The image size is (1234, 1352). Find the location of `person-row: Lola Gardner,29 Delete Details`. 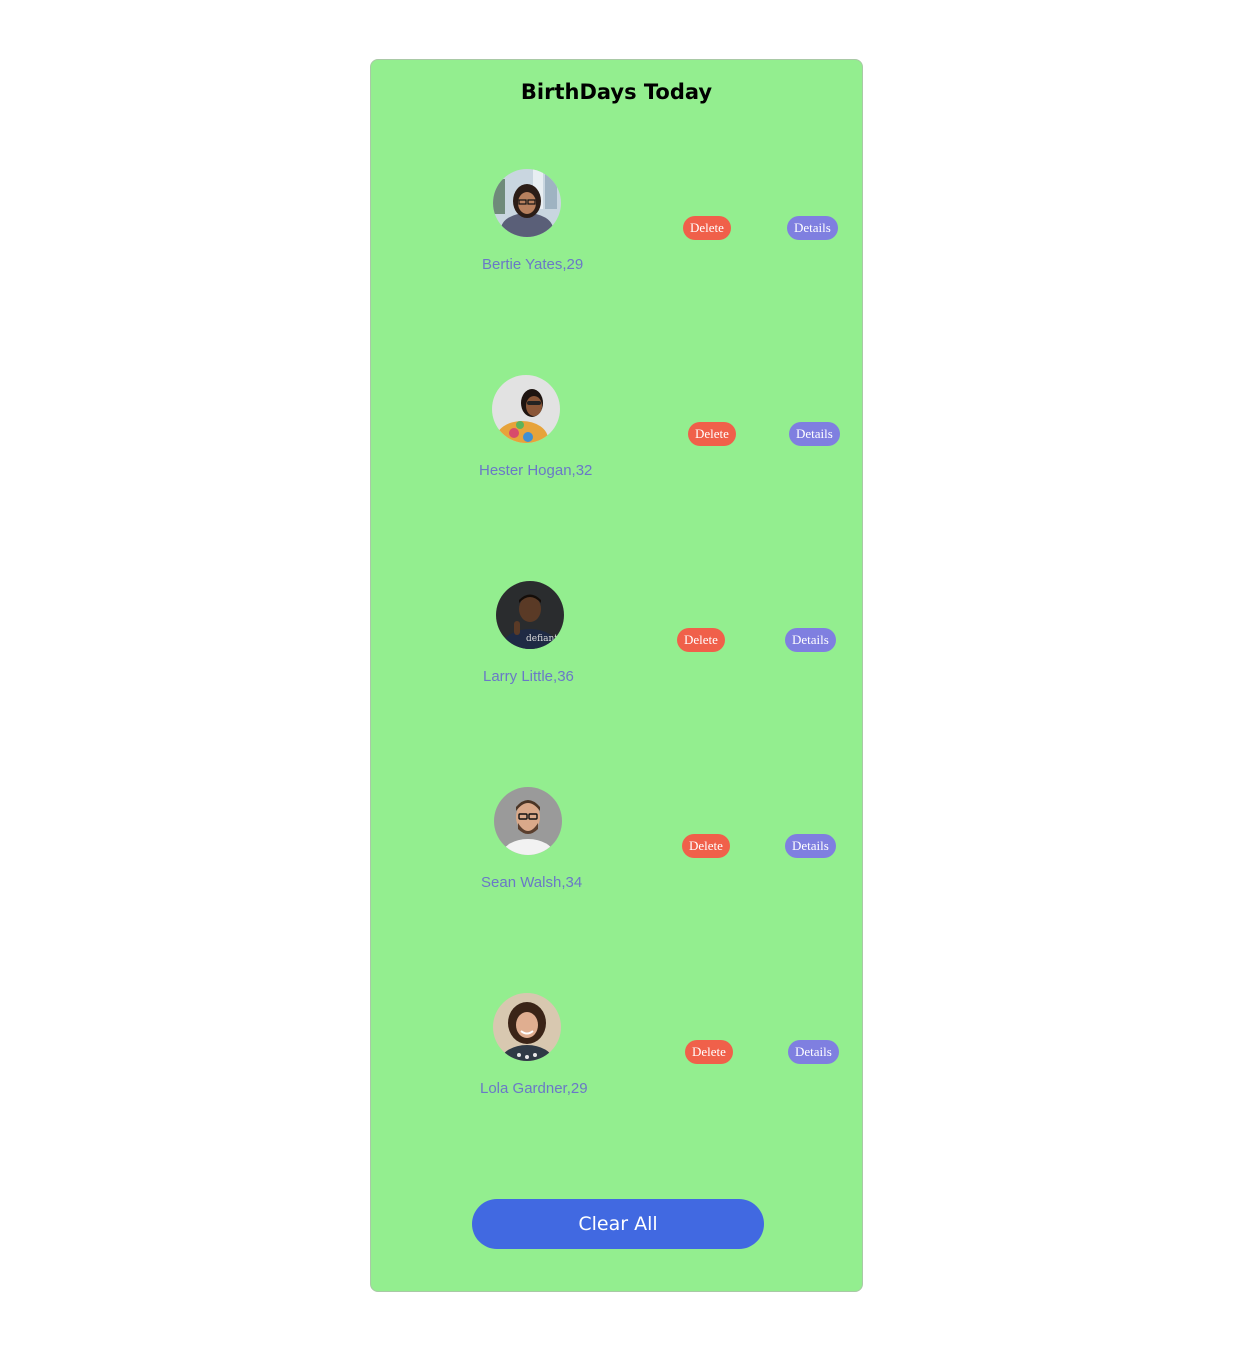

person-row: Lola Gardner,29 Delete Details is located at coordinates (616, 1063).